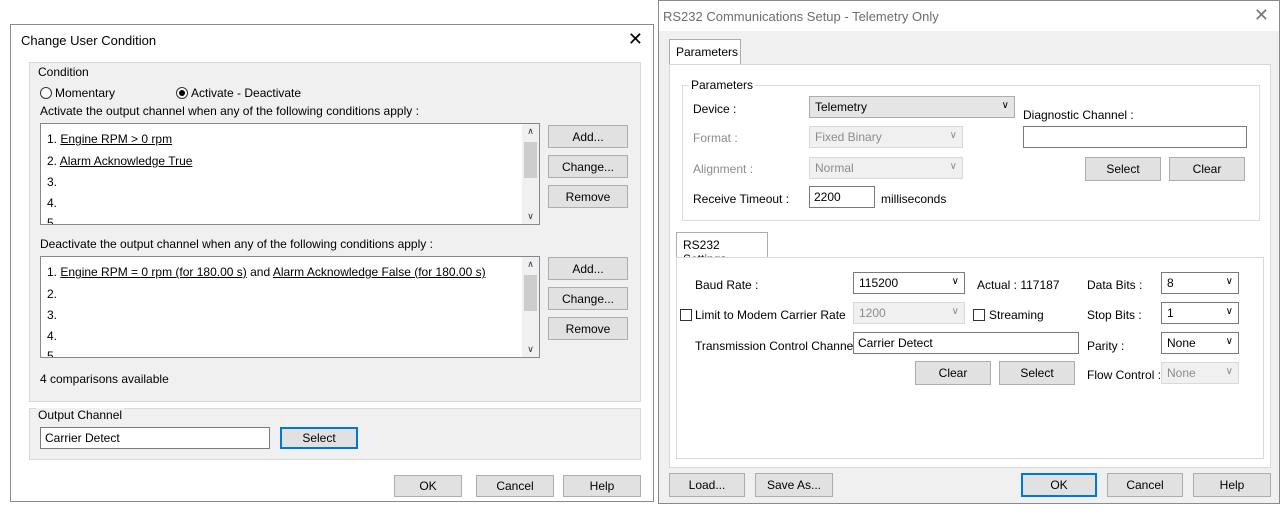 The width and height of the screenshot is (1288, 511). I want to click on device-label: Device :, so click(715, 109).